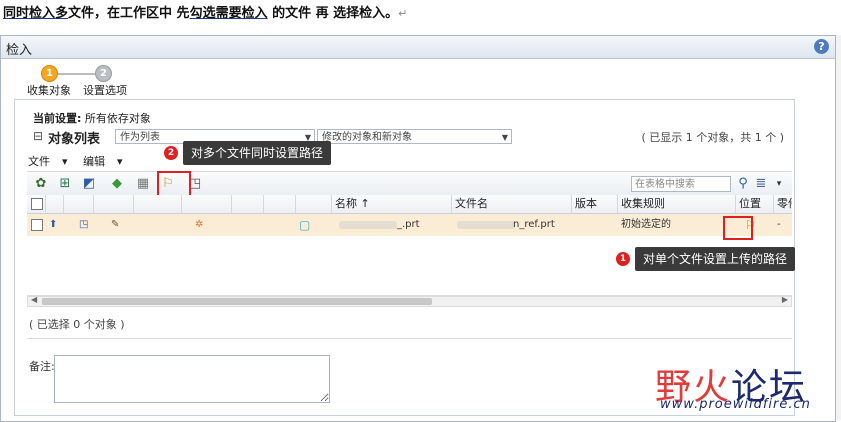 Image resolution: width=841 pixels, height=422 pixels. Describe the element at coordinates (117, 118) in the screenshot. I see `current-setting-value: 所有依存对象` at that location.